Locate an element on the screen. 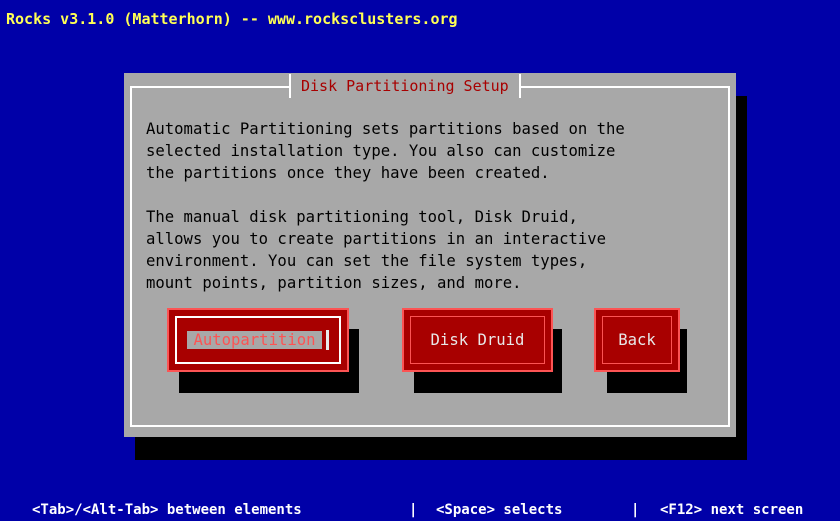 The height and width of the screenshot is (521, 840). back-button-label: Back is located at coordinates (637, 340).